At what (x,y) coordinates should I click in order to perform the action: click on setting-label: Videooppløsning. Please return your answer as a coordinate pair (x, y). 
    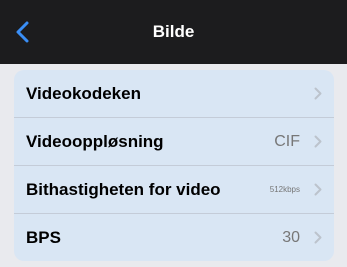
    Looking at the image, I should click on (95, 141).